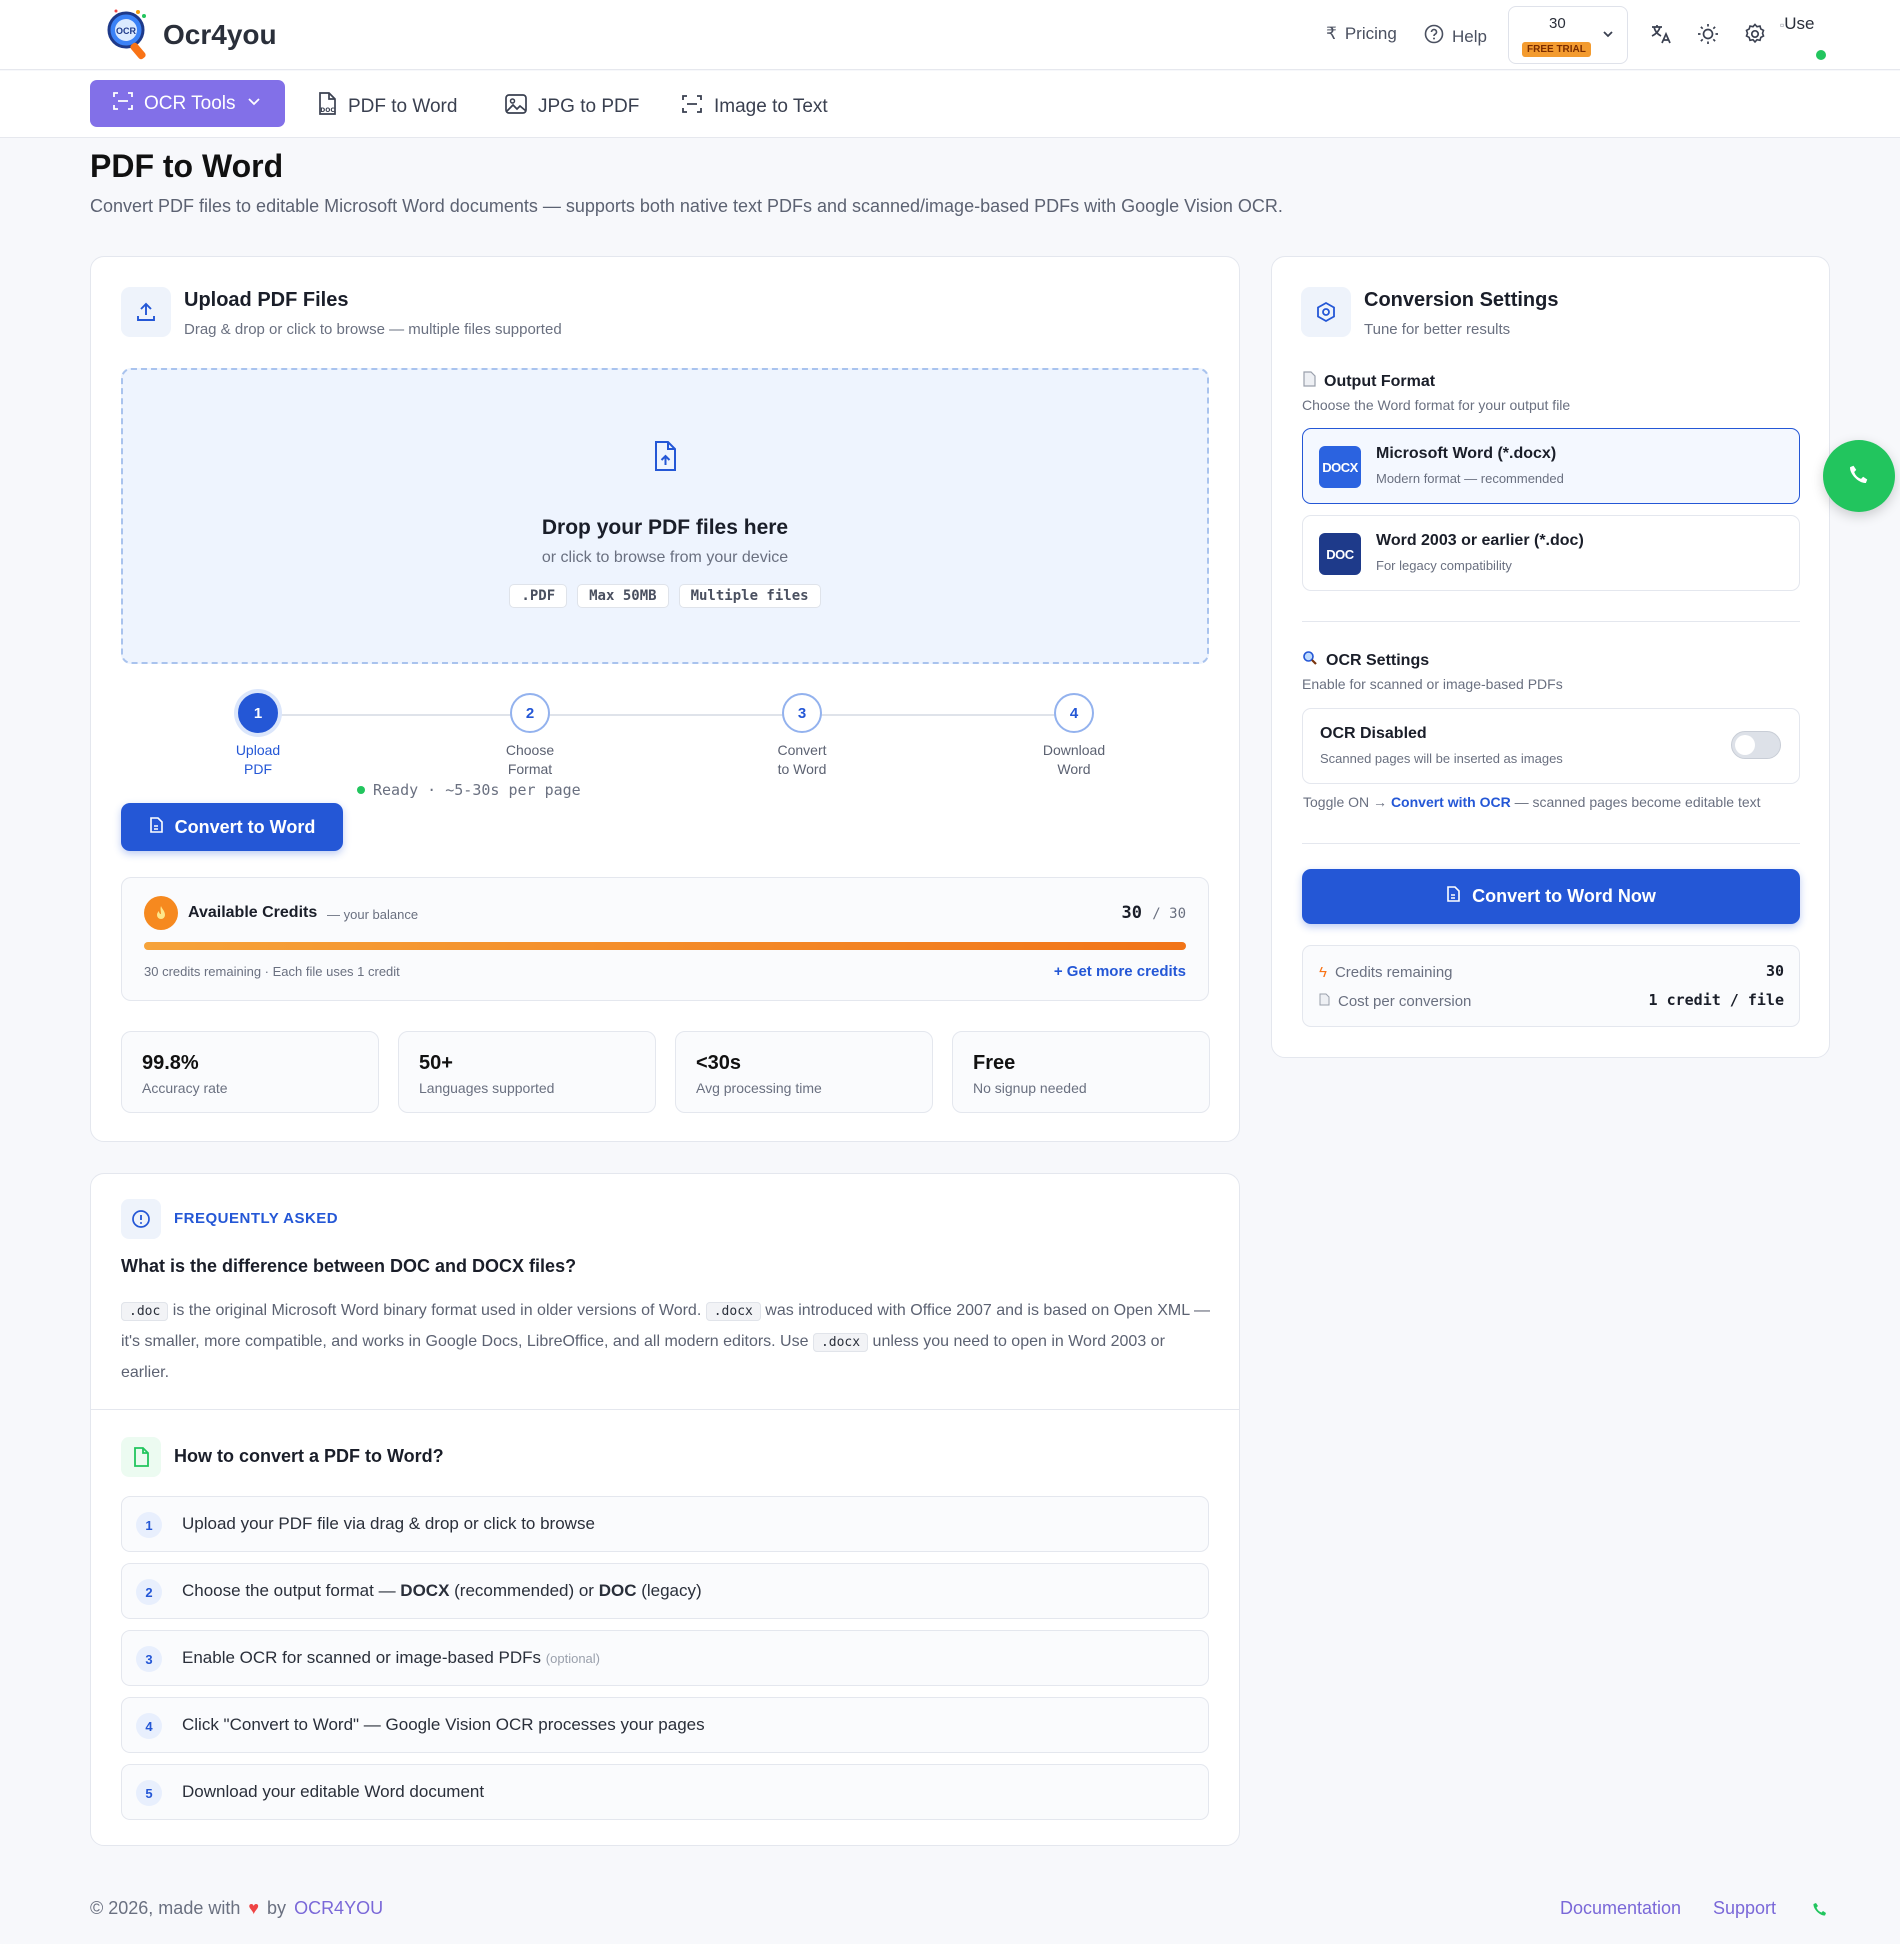  What do you see at coordinates (1310, 660) in the screenshot?
I see `magnifier-icon` at bounding box center [1310, 660].